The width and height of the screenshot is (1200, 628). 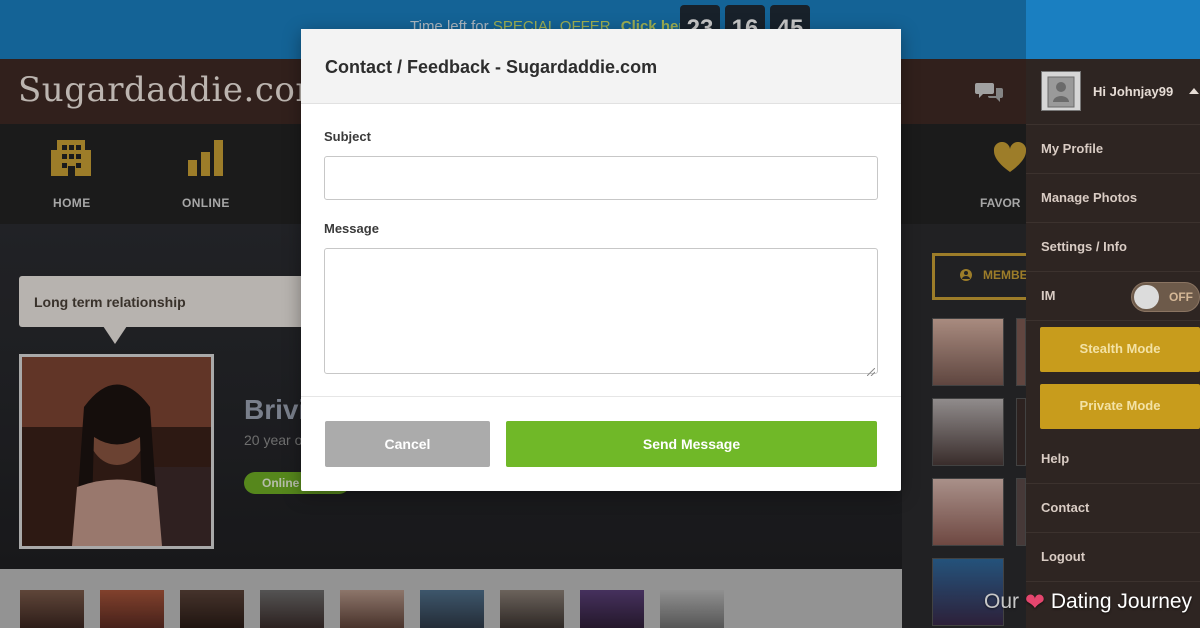 I want to click on menu-item-label: Contact, so click(x=1065, y=507).